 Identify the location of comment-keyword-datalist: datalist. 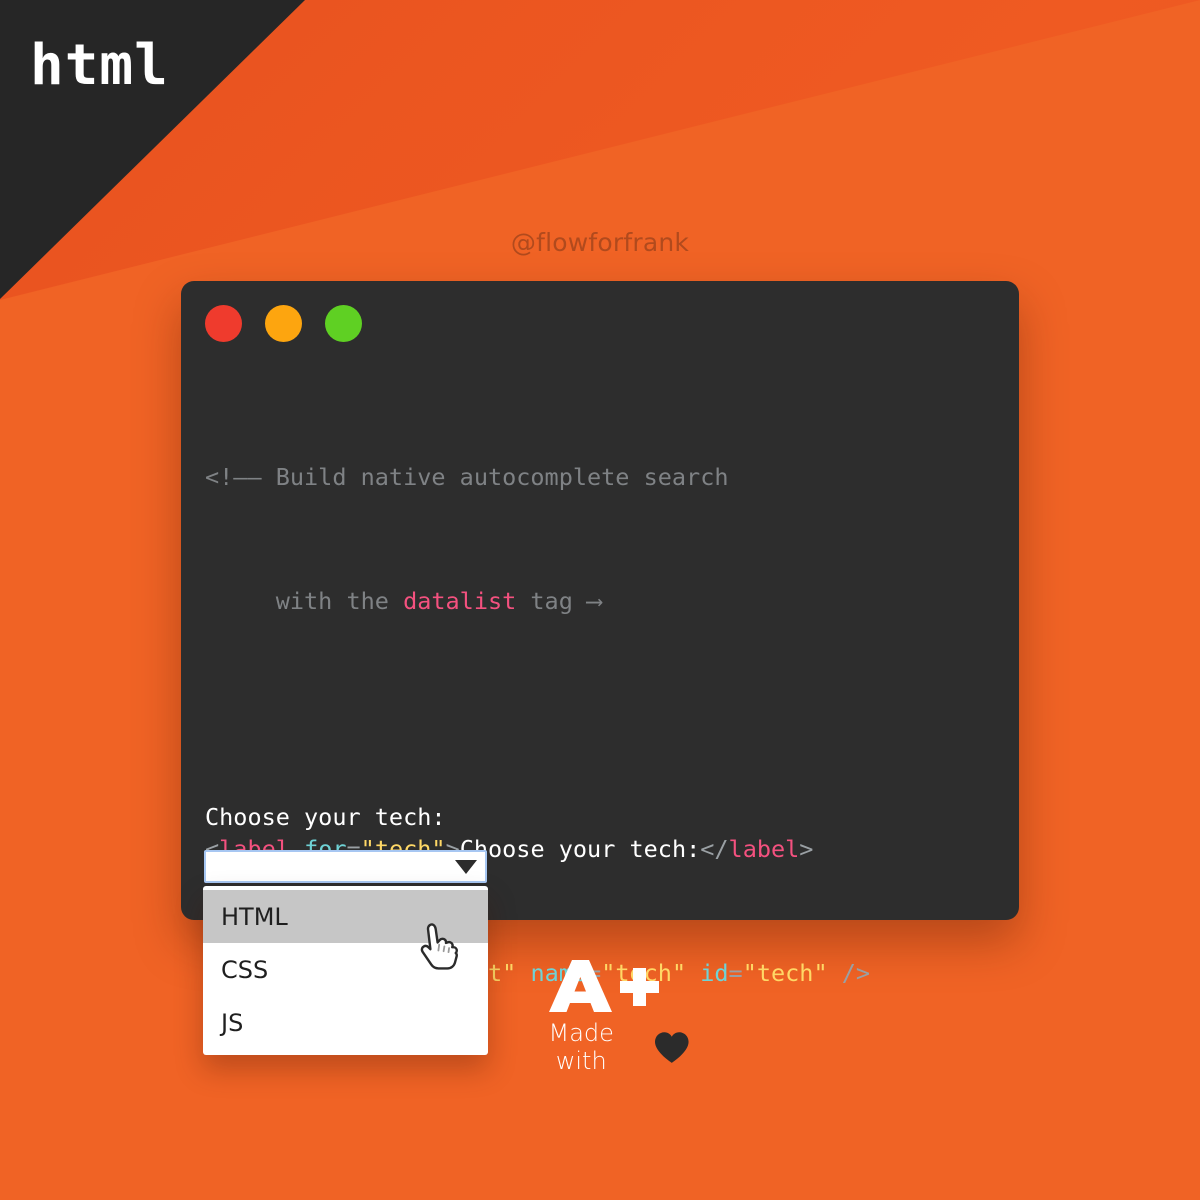
(460, 601).